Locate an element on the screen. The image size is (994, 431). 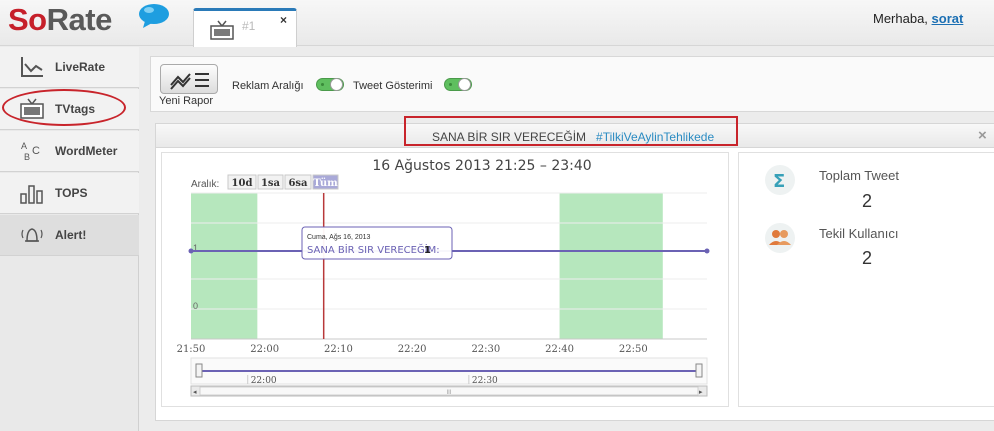
sigma-icon: Σ is located at coordinates (780, 180).